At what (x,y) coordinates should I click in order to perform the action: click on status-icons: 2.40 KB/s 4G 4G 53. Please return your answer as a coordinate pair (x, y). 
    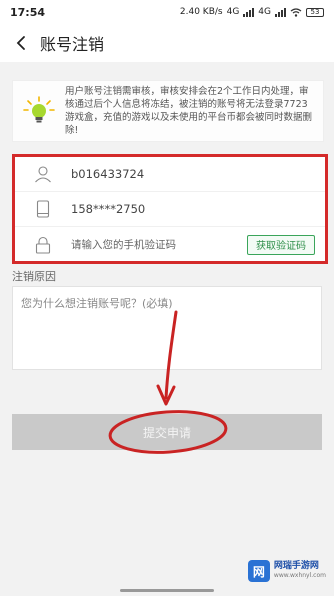
    Looking at the image, I should click on (252, 12).